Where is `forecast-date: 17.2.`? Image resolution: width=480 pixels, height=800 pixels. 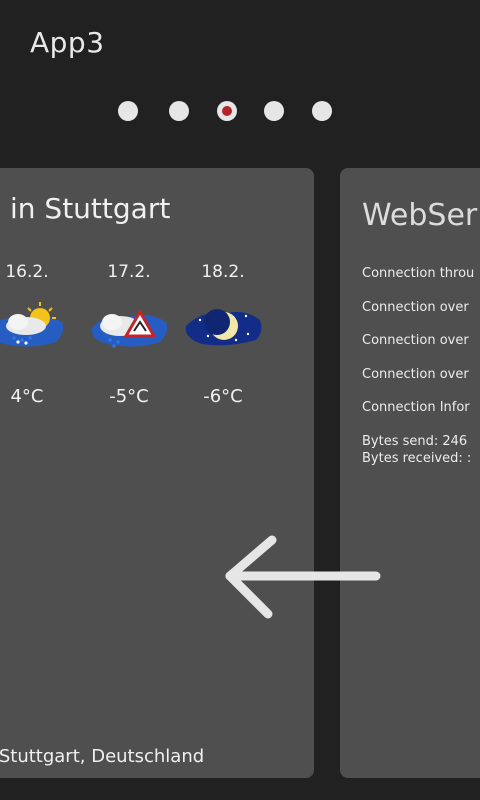
forecast-date: 17.2. is located at coordinates (129, 272).